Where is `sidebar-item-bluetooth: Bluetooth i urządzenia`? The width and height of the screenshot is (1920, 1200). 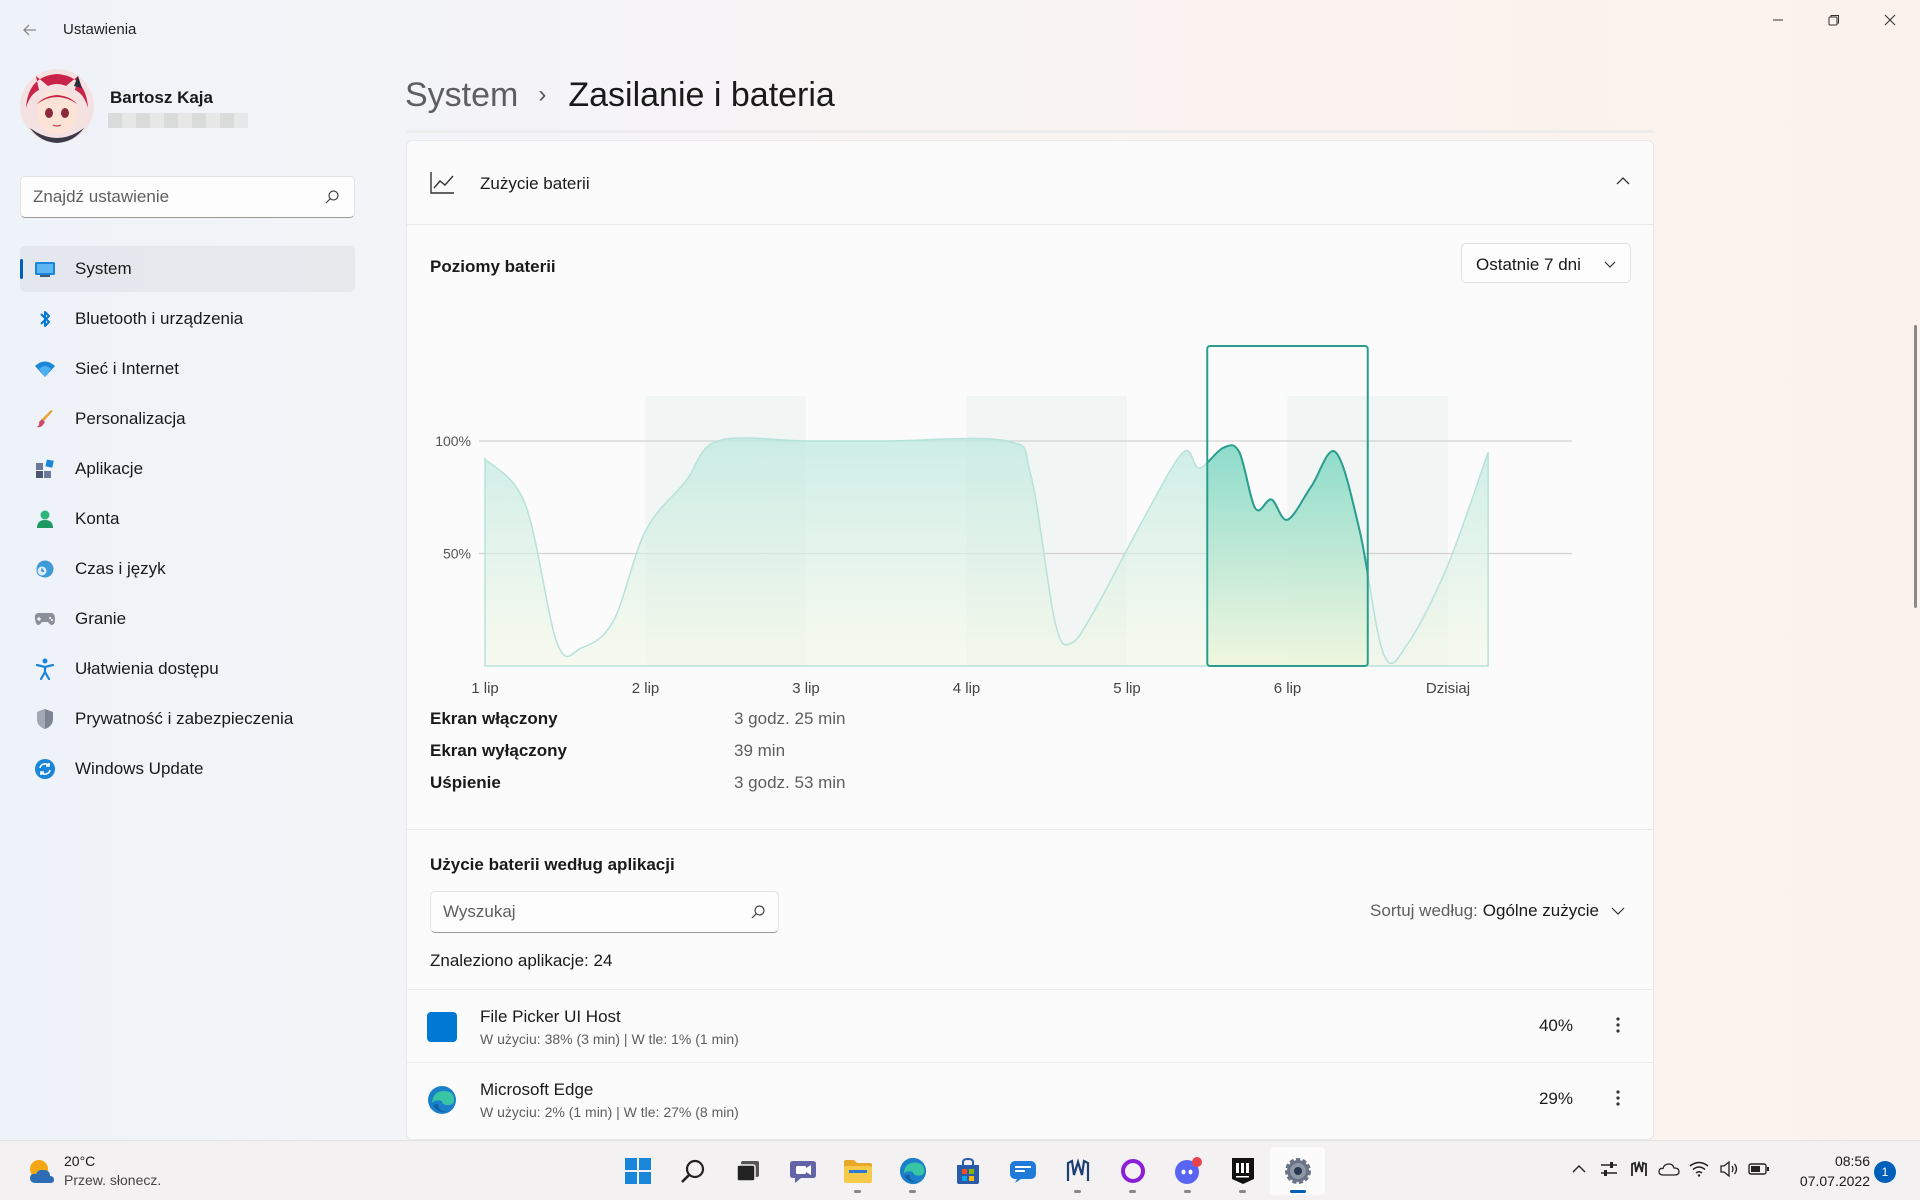
sidebar-item-bluetooth: Bluetooth i urządzenia is located at coordinates (187, 319).